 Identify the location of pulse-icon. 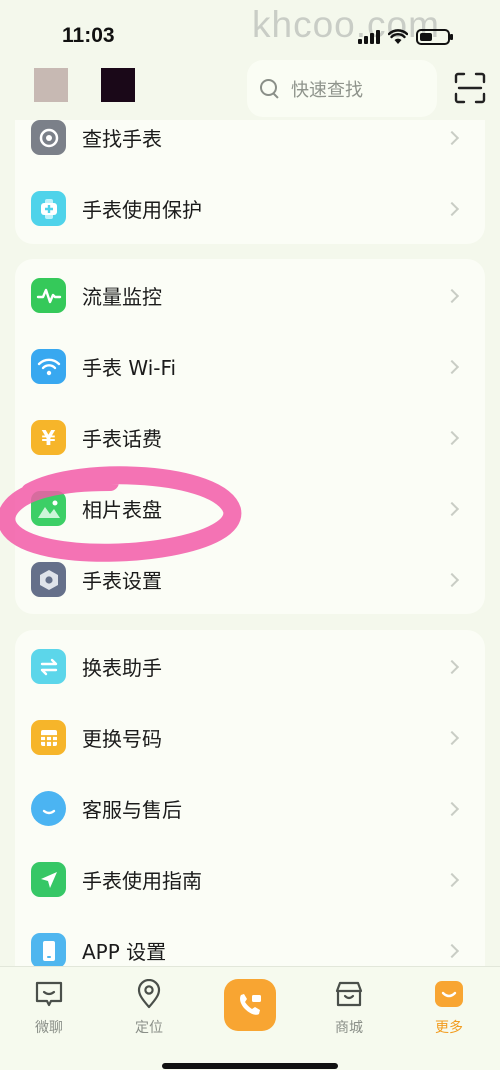
(48, 295).